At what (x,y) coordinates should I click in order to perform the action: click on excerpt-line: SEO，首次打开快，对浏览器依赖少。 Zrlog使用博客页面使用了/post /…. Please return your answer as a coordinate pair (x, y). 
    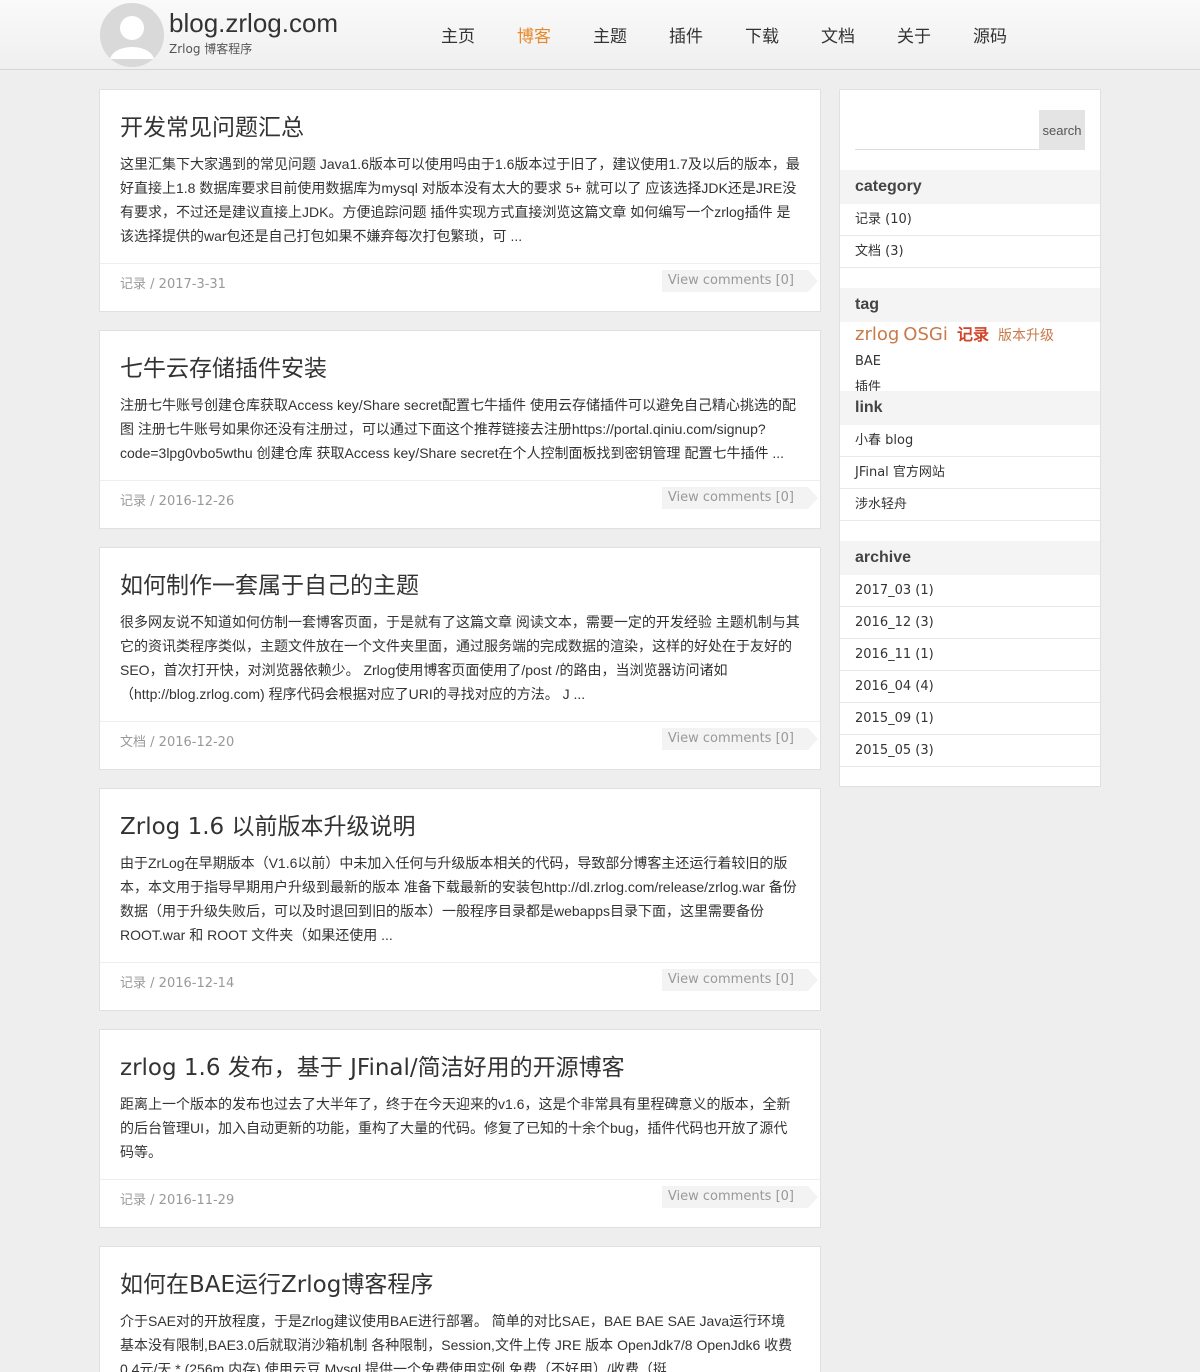
    Looking at the image, I should click on (424, 670).